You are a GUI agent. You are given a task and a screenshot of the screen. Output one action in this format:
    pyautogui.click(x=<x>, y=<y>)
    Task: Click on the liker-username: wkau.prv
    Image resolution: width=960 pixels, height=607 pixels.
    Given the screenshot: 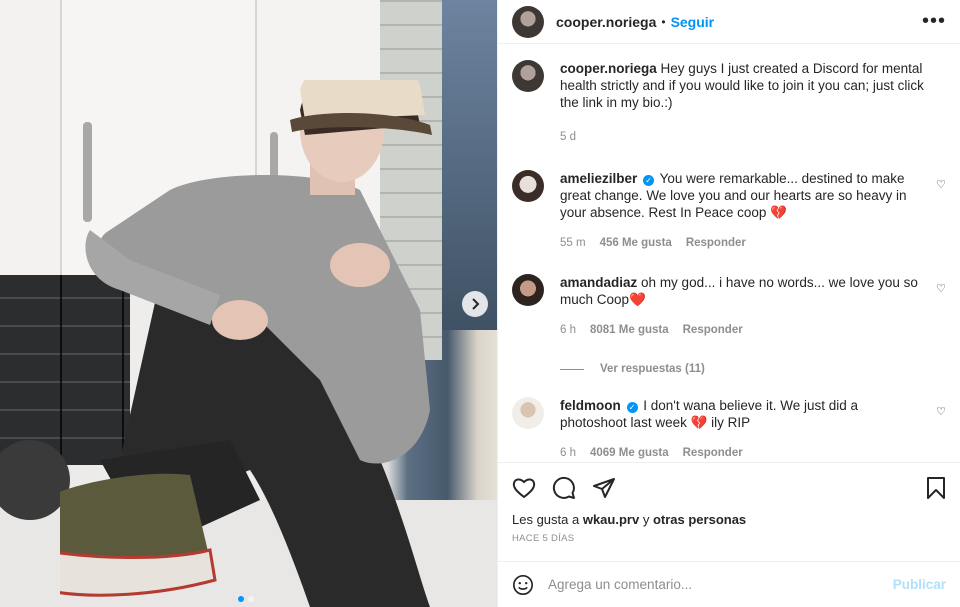 What is the action you would take?
    pyautogui.click(x=611, y=519)
    